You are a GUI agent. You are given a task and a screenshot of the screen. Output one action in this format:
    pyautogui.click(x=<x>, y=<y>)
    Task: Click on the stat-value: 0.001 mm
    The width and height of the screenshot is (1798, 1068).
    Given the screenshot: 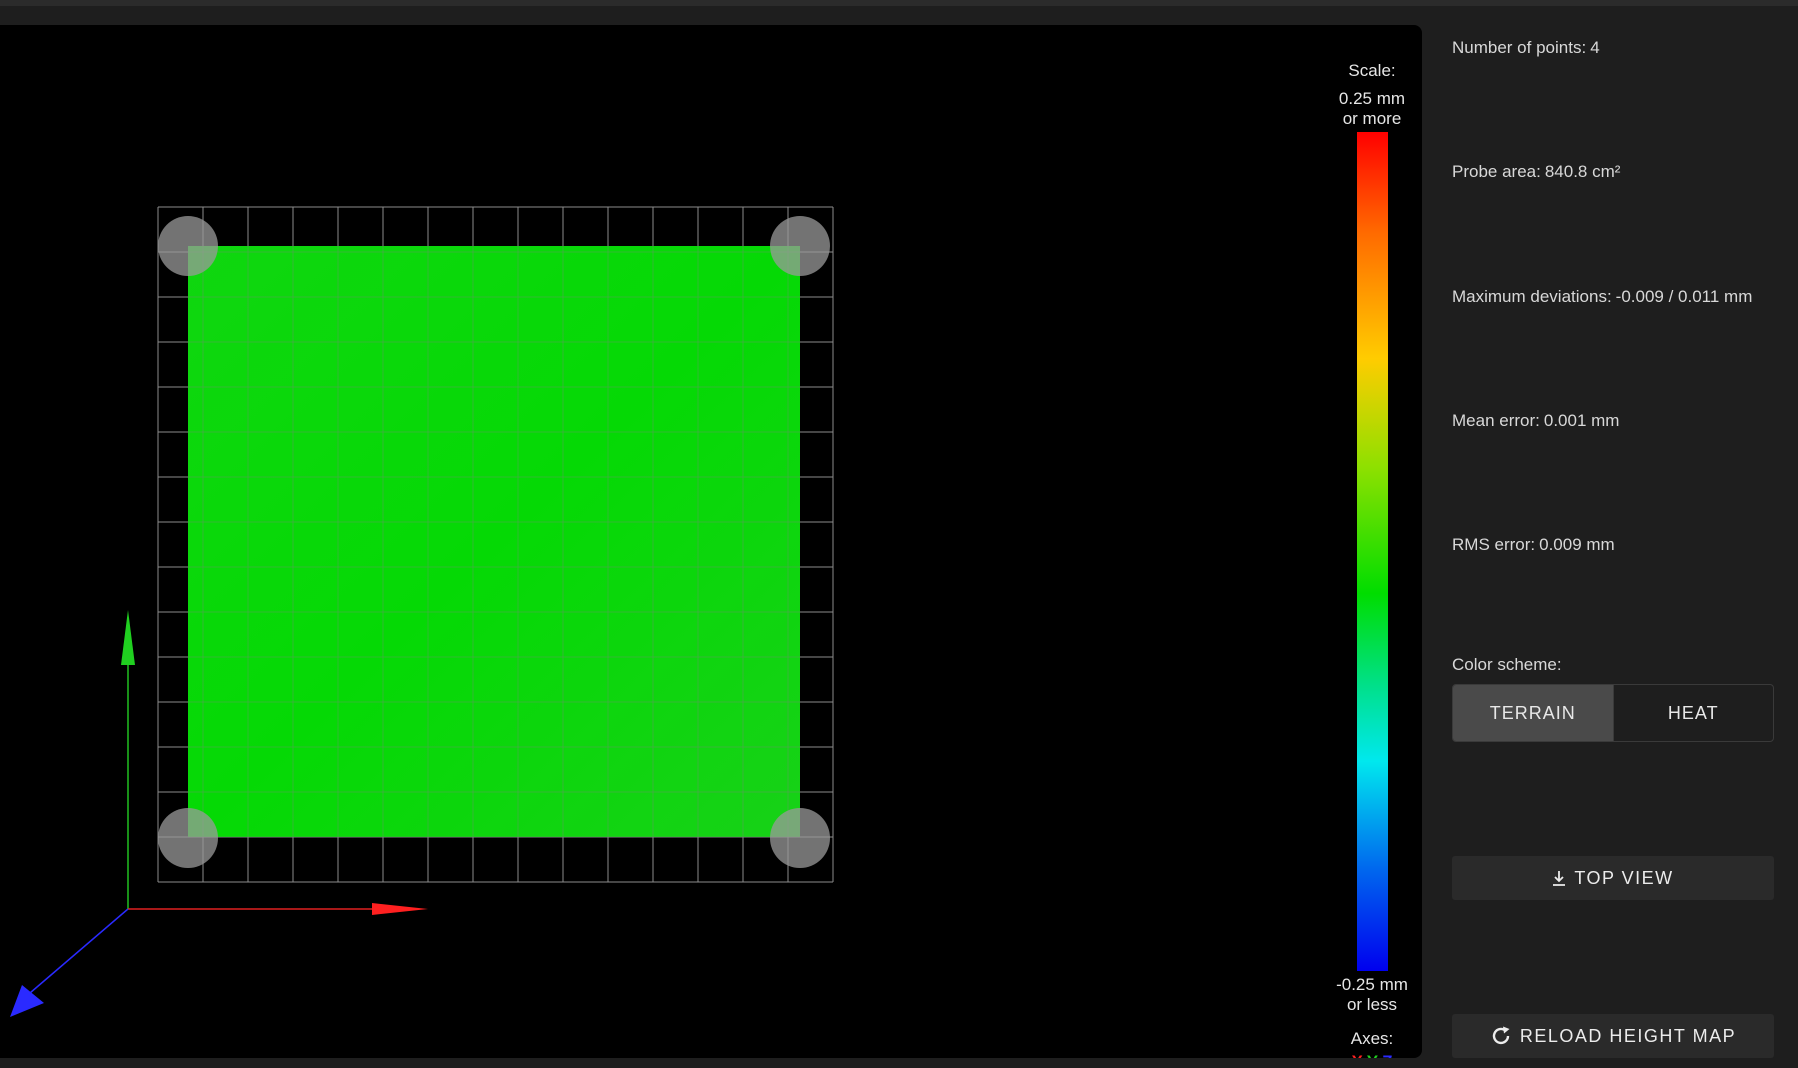 What is the action you would take?
    pyautogui.click(x=1581, y=420)
    